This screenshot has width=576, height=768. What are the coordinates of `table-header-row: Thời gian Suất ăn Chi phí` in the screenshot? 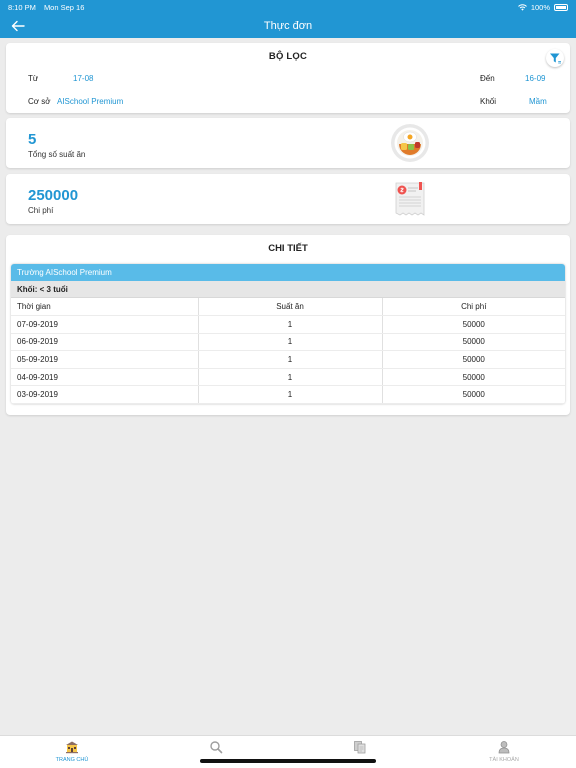 It's located at (288, 307).